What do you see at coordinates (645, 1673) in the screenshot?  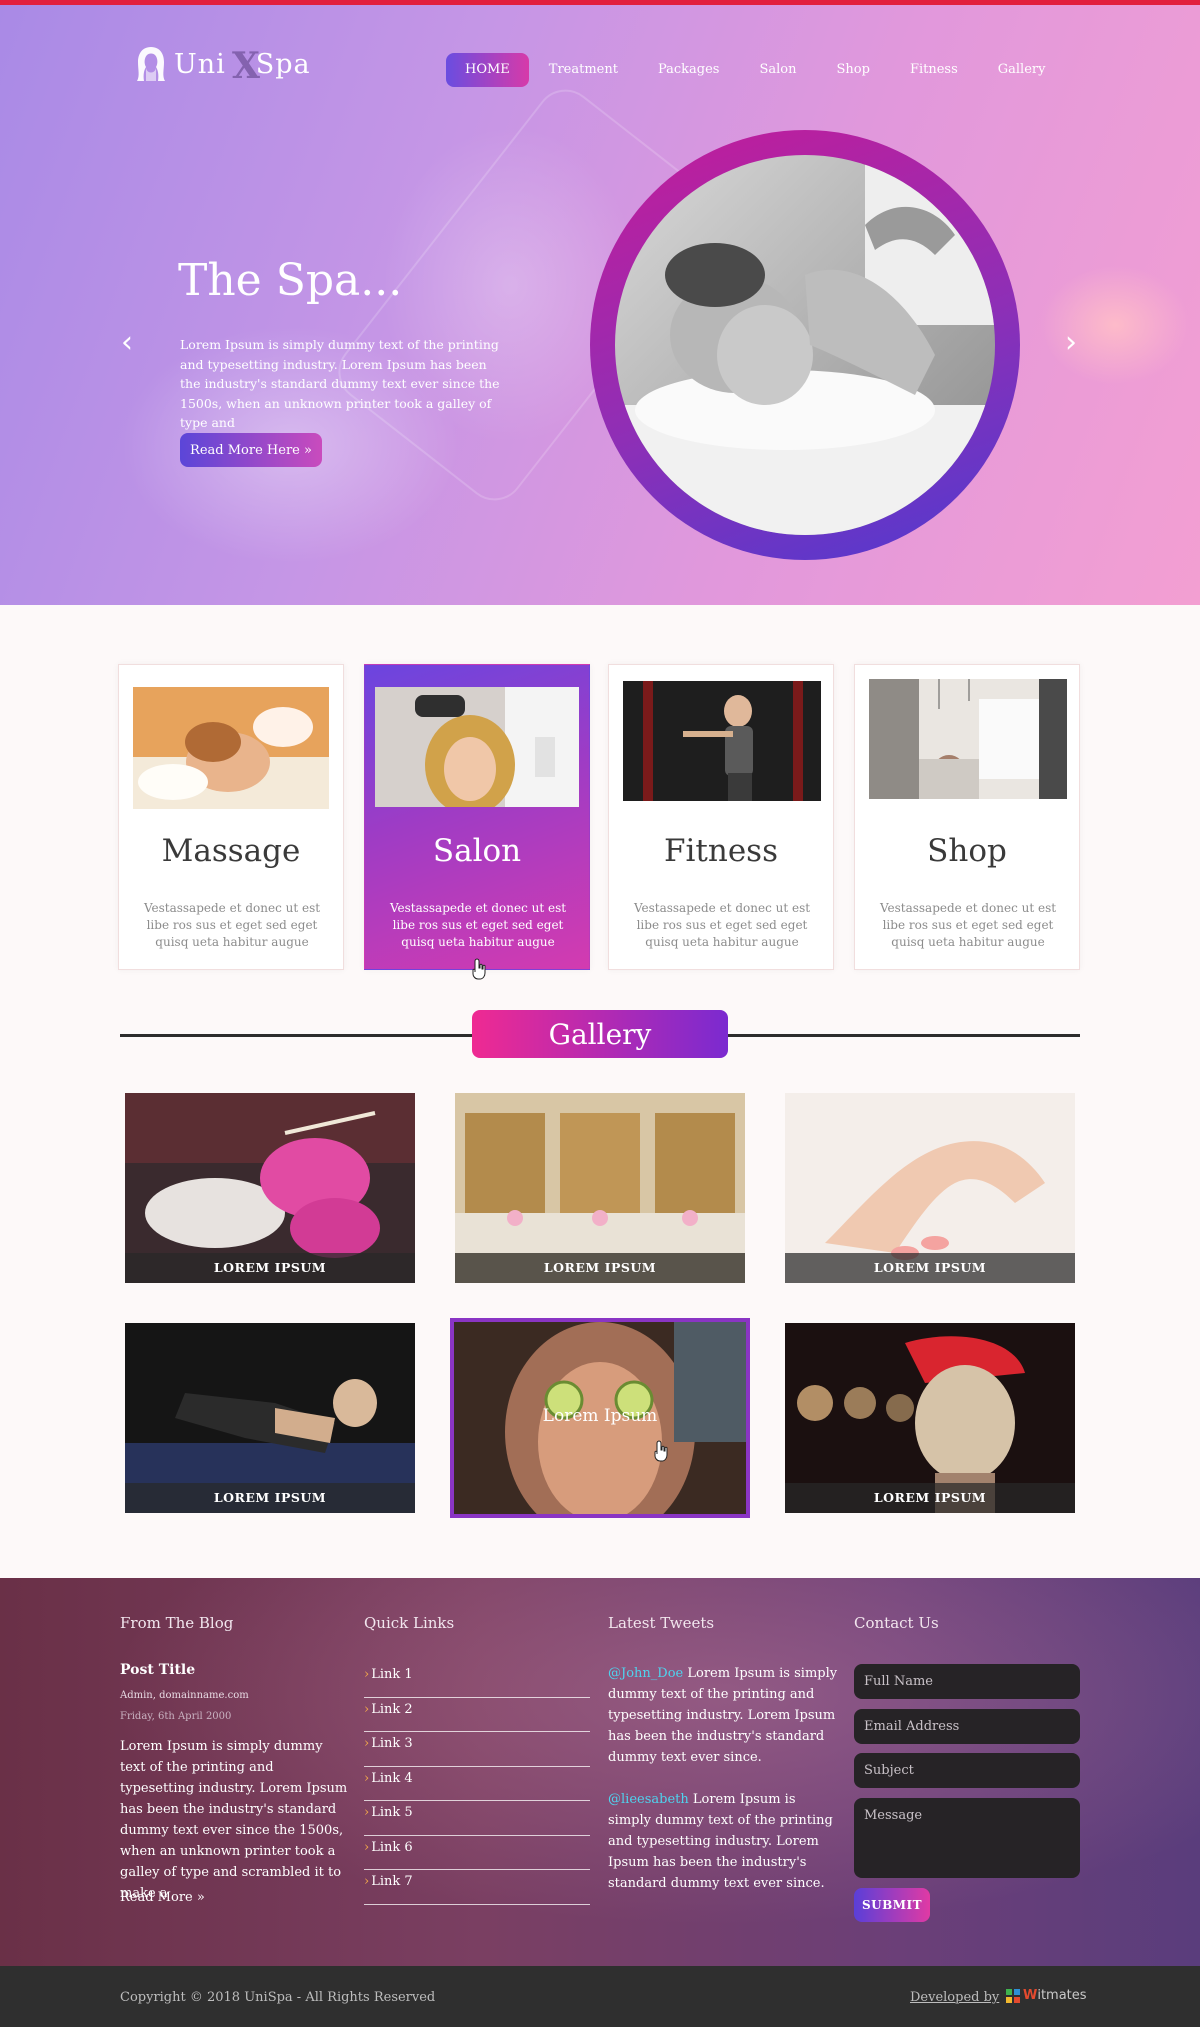 I see `tweet-handle: @John_Doe` at bounding box center [645, 1673].